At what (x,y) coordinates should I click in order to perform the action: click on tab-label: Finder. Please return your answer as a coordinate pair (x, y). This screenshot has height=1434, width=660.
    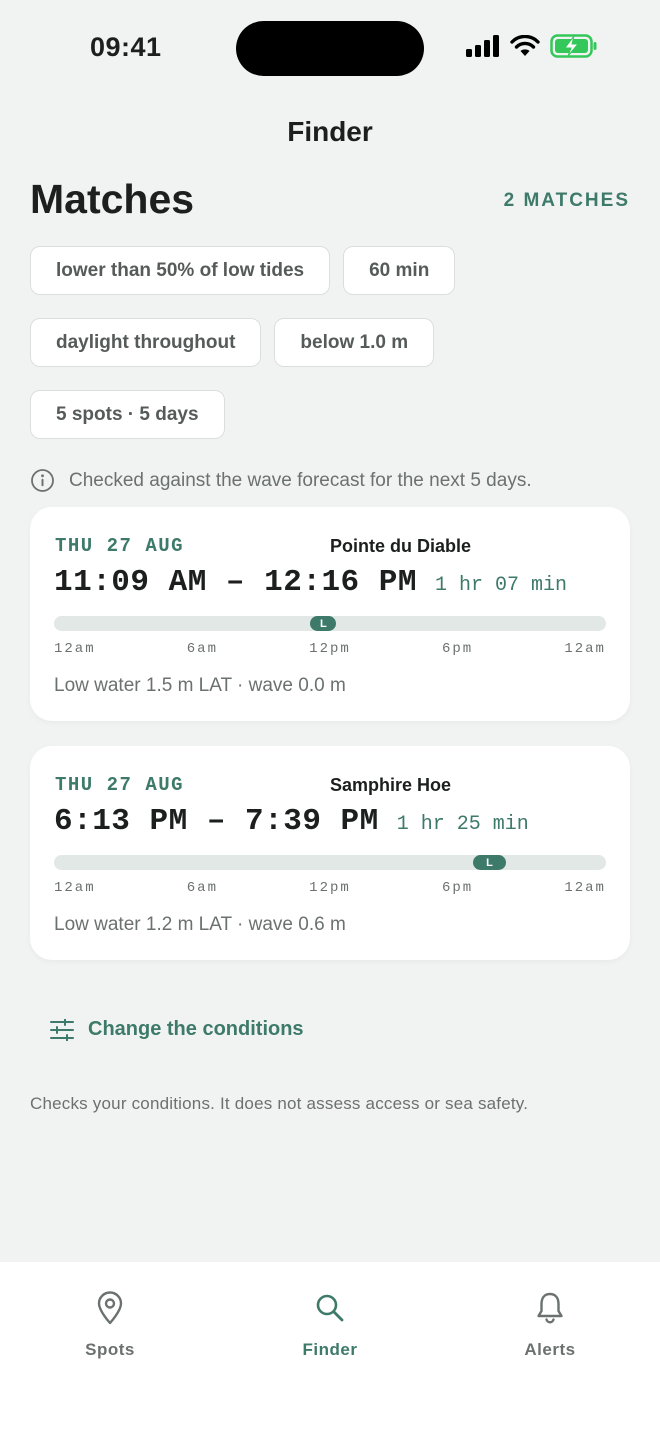
    Looking at the image, I should click on (330, 1349).